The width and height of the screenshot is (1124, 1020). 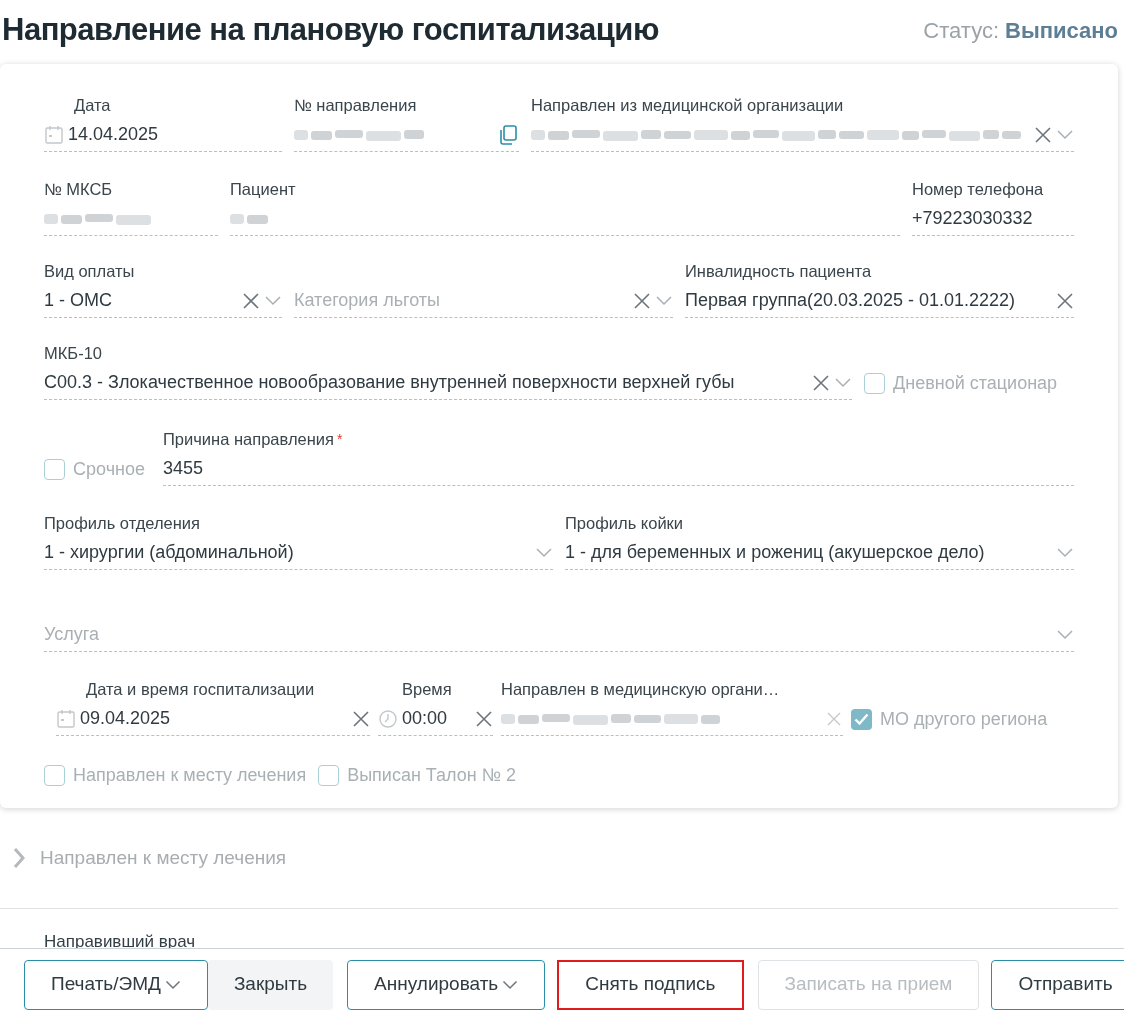 I want to click on input-field: 1 - ОМС, so click(x=163, y=303).